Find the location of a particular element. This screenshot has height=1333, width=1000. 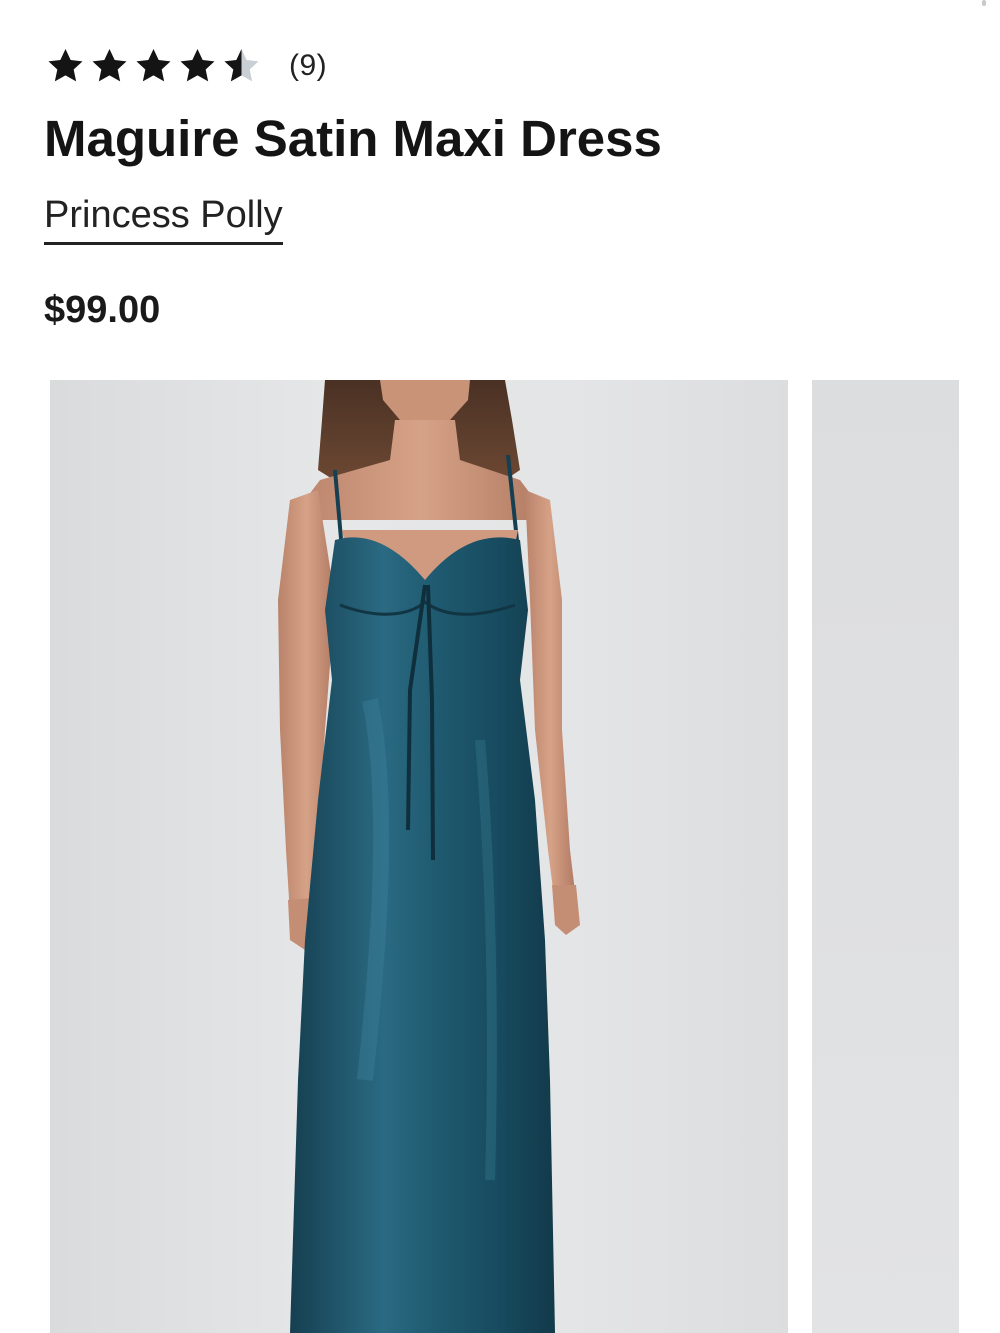

star-half-icon is located at coordinates (241, 65).